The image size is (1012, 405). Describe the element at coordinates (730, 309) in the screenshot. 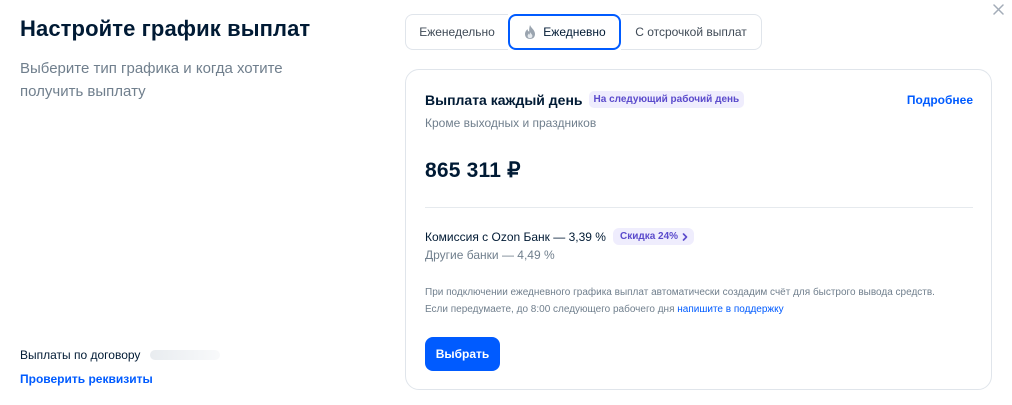

I see `support-link: напишите в поддержку` at that location.